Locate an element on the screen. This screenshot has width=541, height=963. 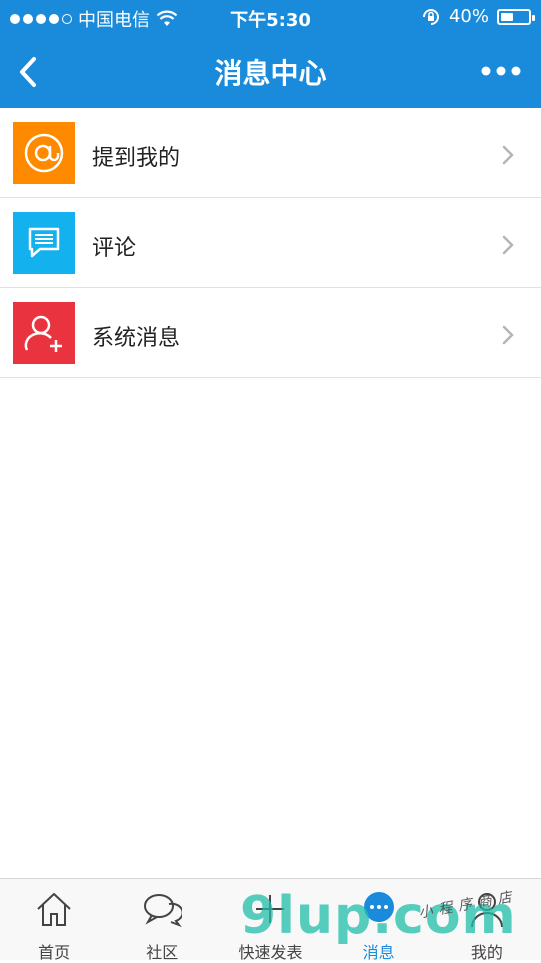
tab-messages-label: 消息 is located at coordinates (378, 952).